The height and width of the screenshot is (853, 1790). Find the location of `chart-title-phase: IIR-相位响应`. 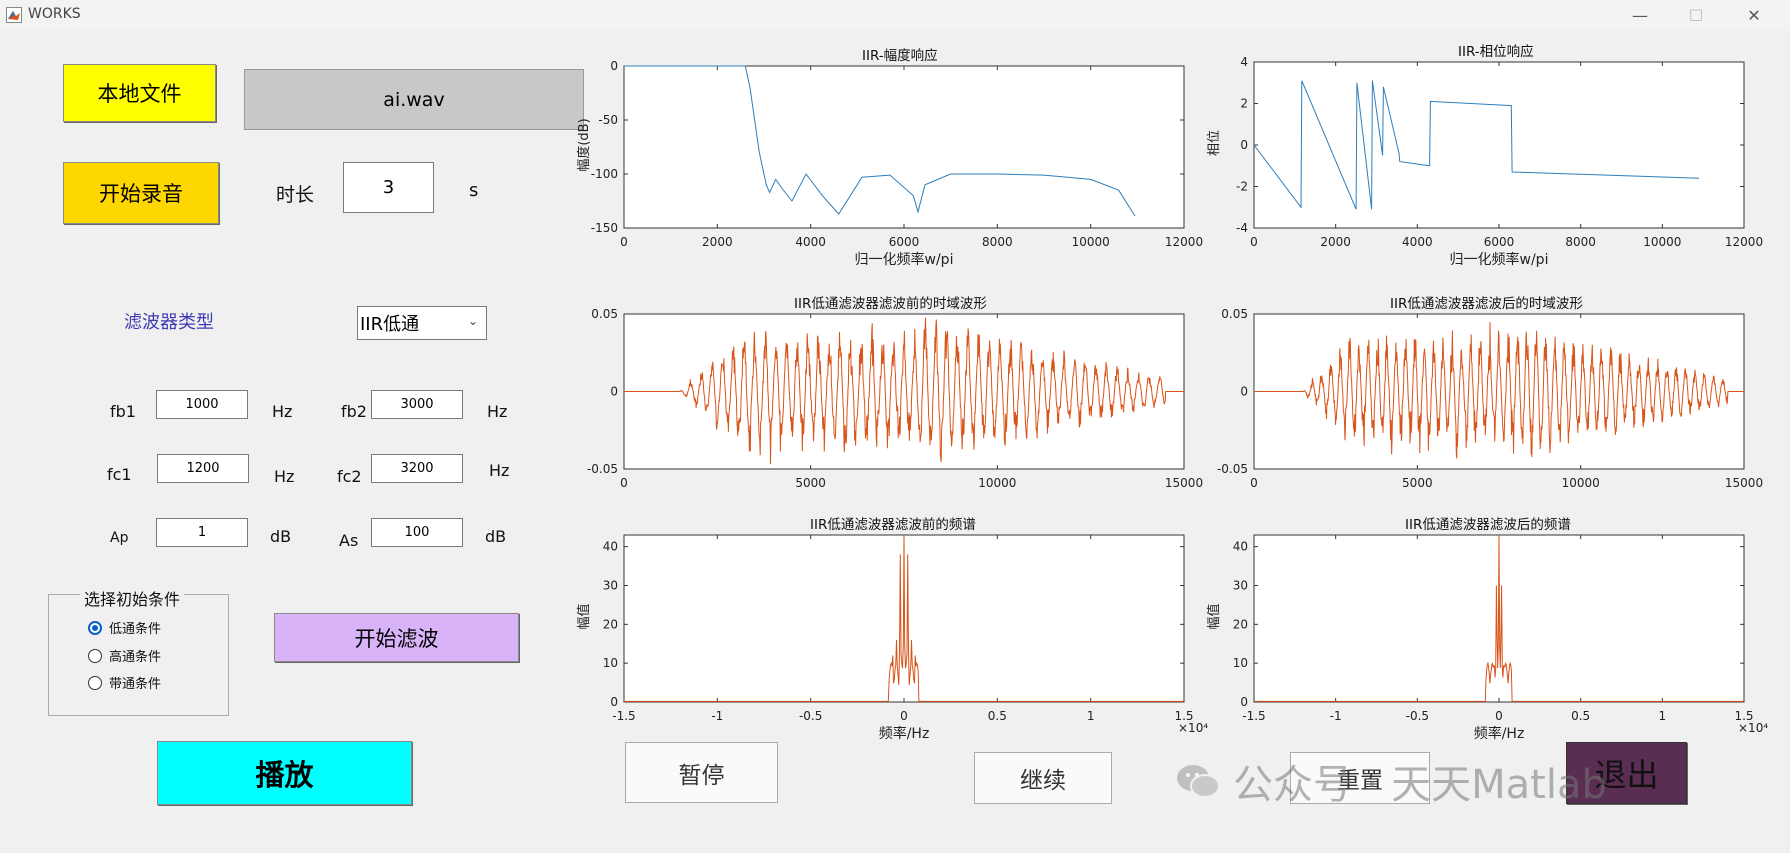

chart-title-phase: IIR-相位响应 is located at coordinates (1496, 52).